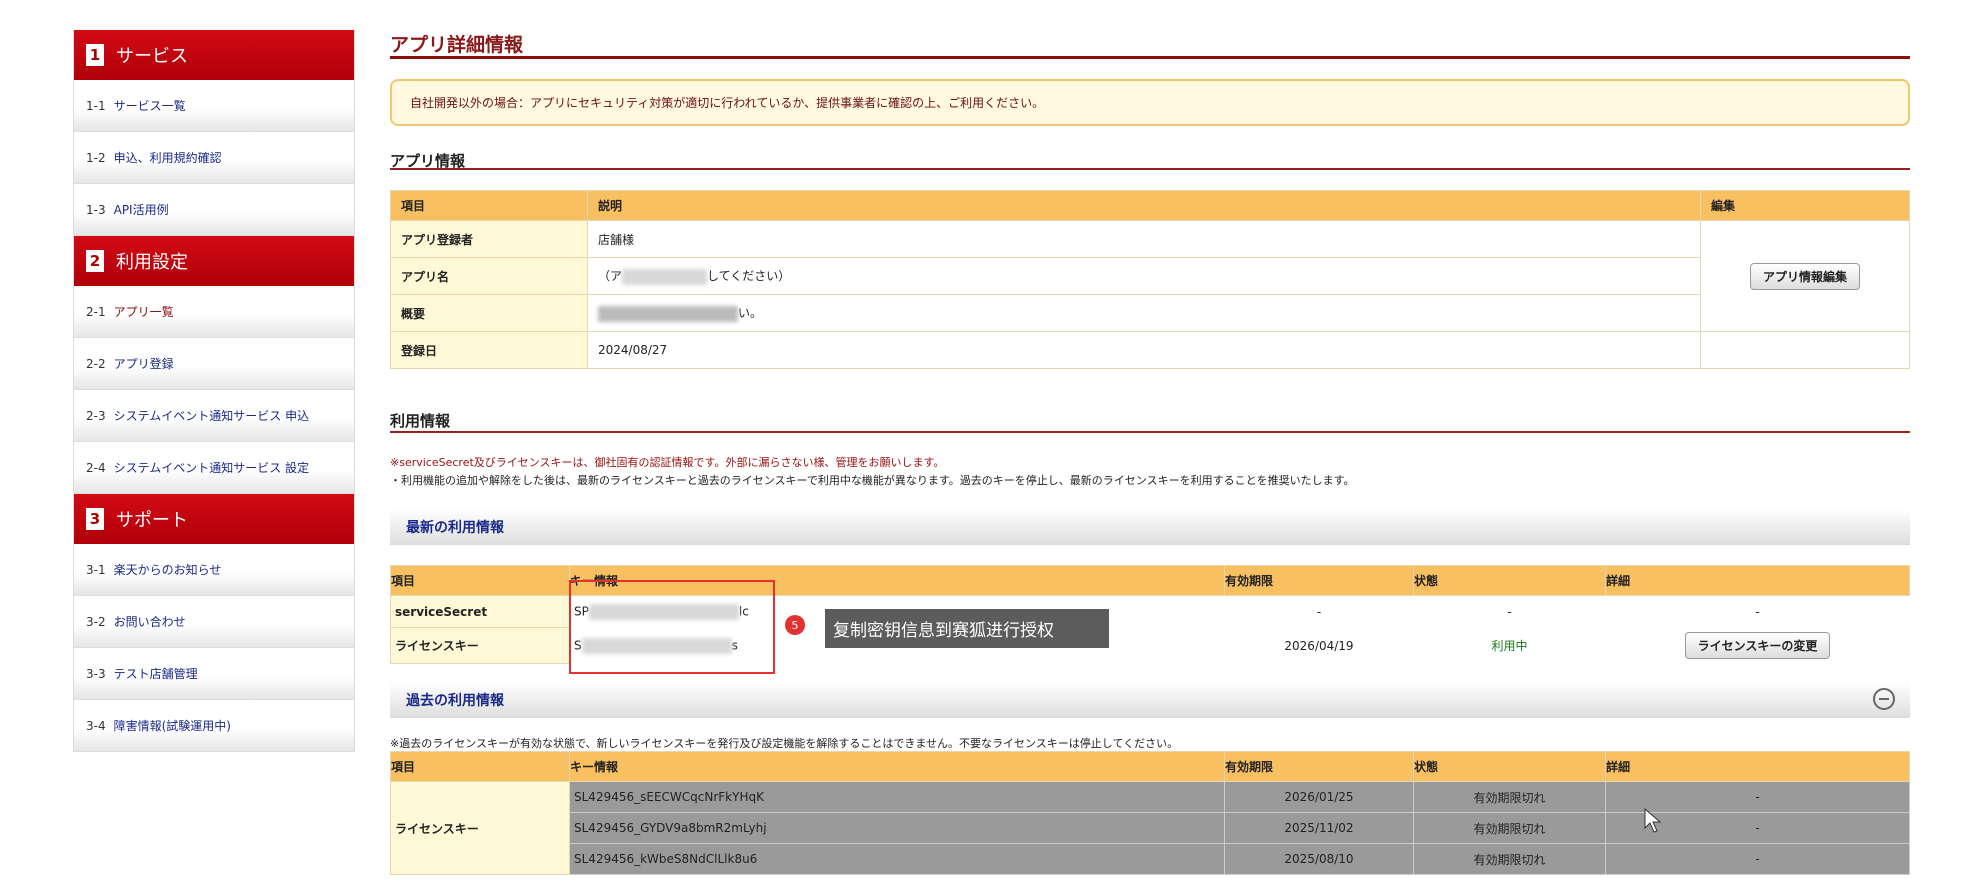  Describe the element at coordinates (489, 239) in the screenshot. I see `row-label: アプリ登録者` at that location.